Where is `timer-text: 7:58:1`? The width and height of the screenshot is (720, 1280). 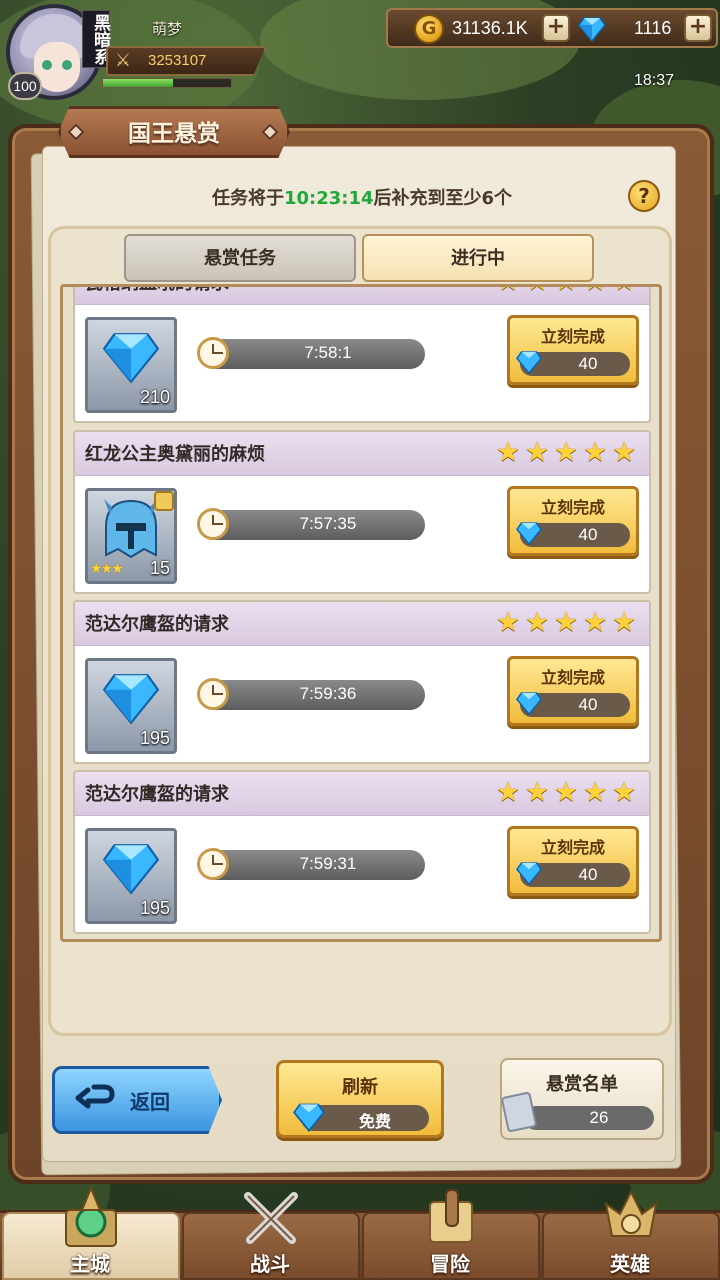 timer-text: 7:58:1 is located at coordinates (328, 352).